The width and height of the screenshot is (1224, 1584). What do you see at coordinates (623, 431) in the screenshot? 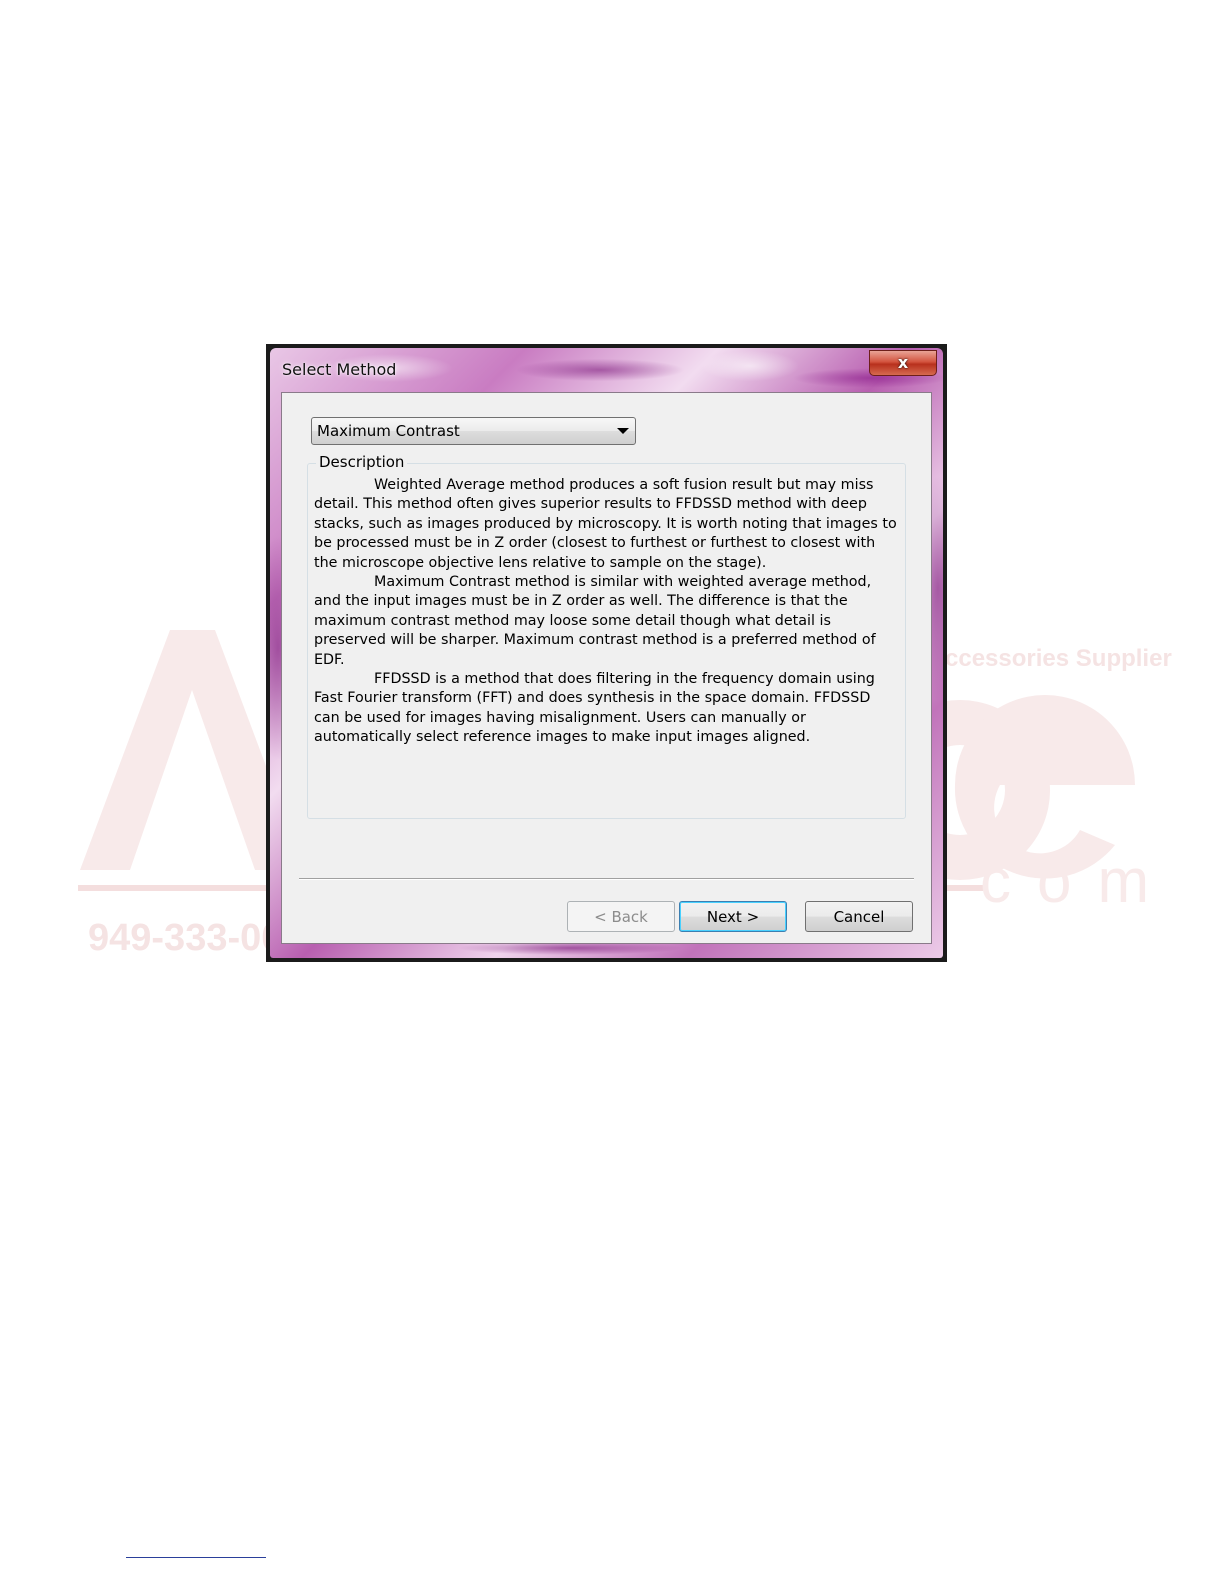
I see `dropdown-arrow-icon` at bounding box center [623, 431].